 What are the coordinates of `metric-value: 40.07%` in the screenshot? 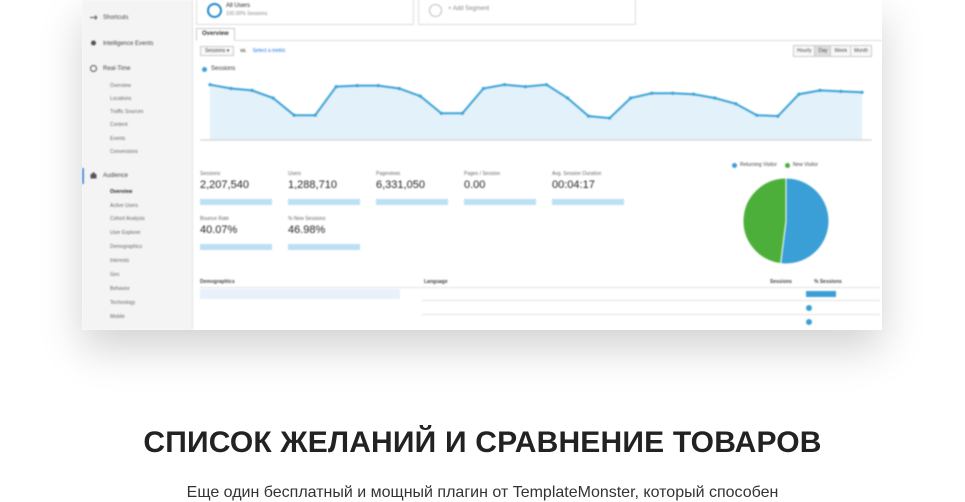 It's located at (219, 230).